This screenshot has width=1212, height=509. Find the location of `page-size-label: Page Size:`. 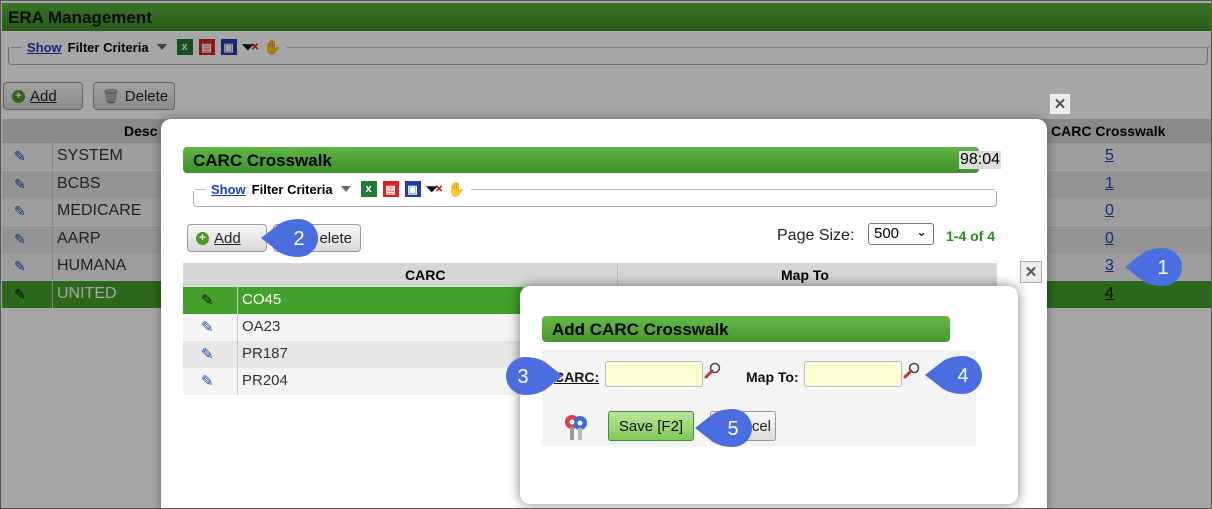

page-size-label: Page Size: is located at coordinates (816, 235).